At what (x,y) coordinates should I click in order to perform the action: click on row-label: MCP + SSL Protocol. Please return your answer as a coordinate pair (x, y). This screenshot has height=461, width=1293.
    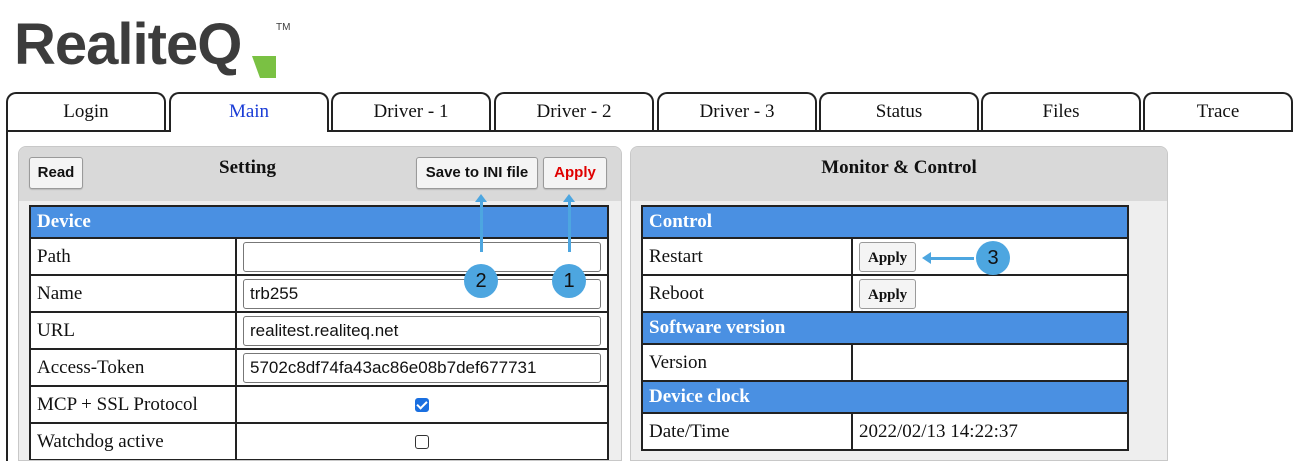
    Looking at the image, I should click on (133, 404).